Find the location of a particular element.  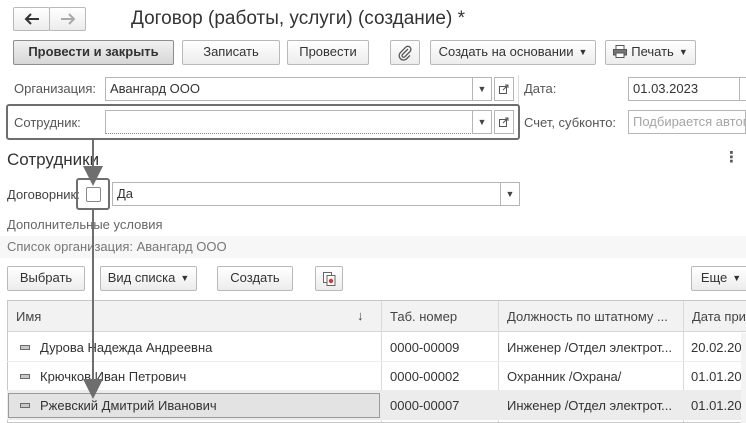

paperclip-icon is located at coordinates (405, 53).